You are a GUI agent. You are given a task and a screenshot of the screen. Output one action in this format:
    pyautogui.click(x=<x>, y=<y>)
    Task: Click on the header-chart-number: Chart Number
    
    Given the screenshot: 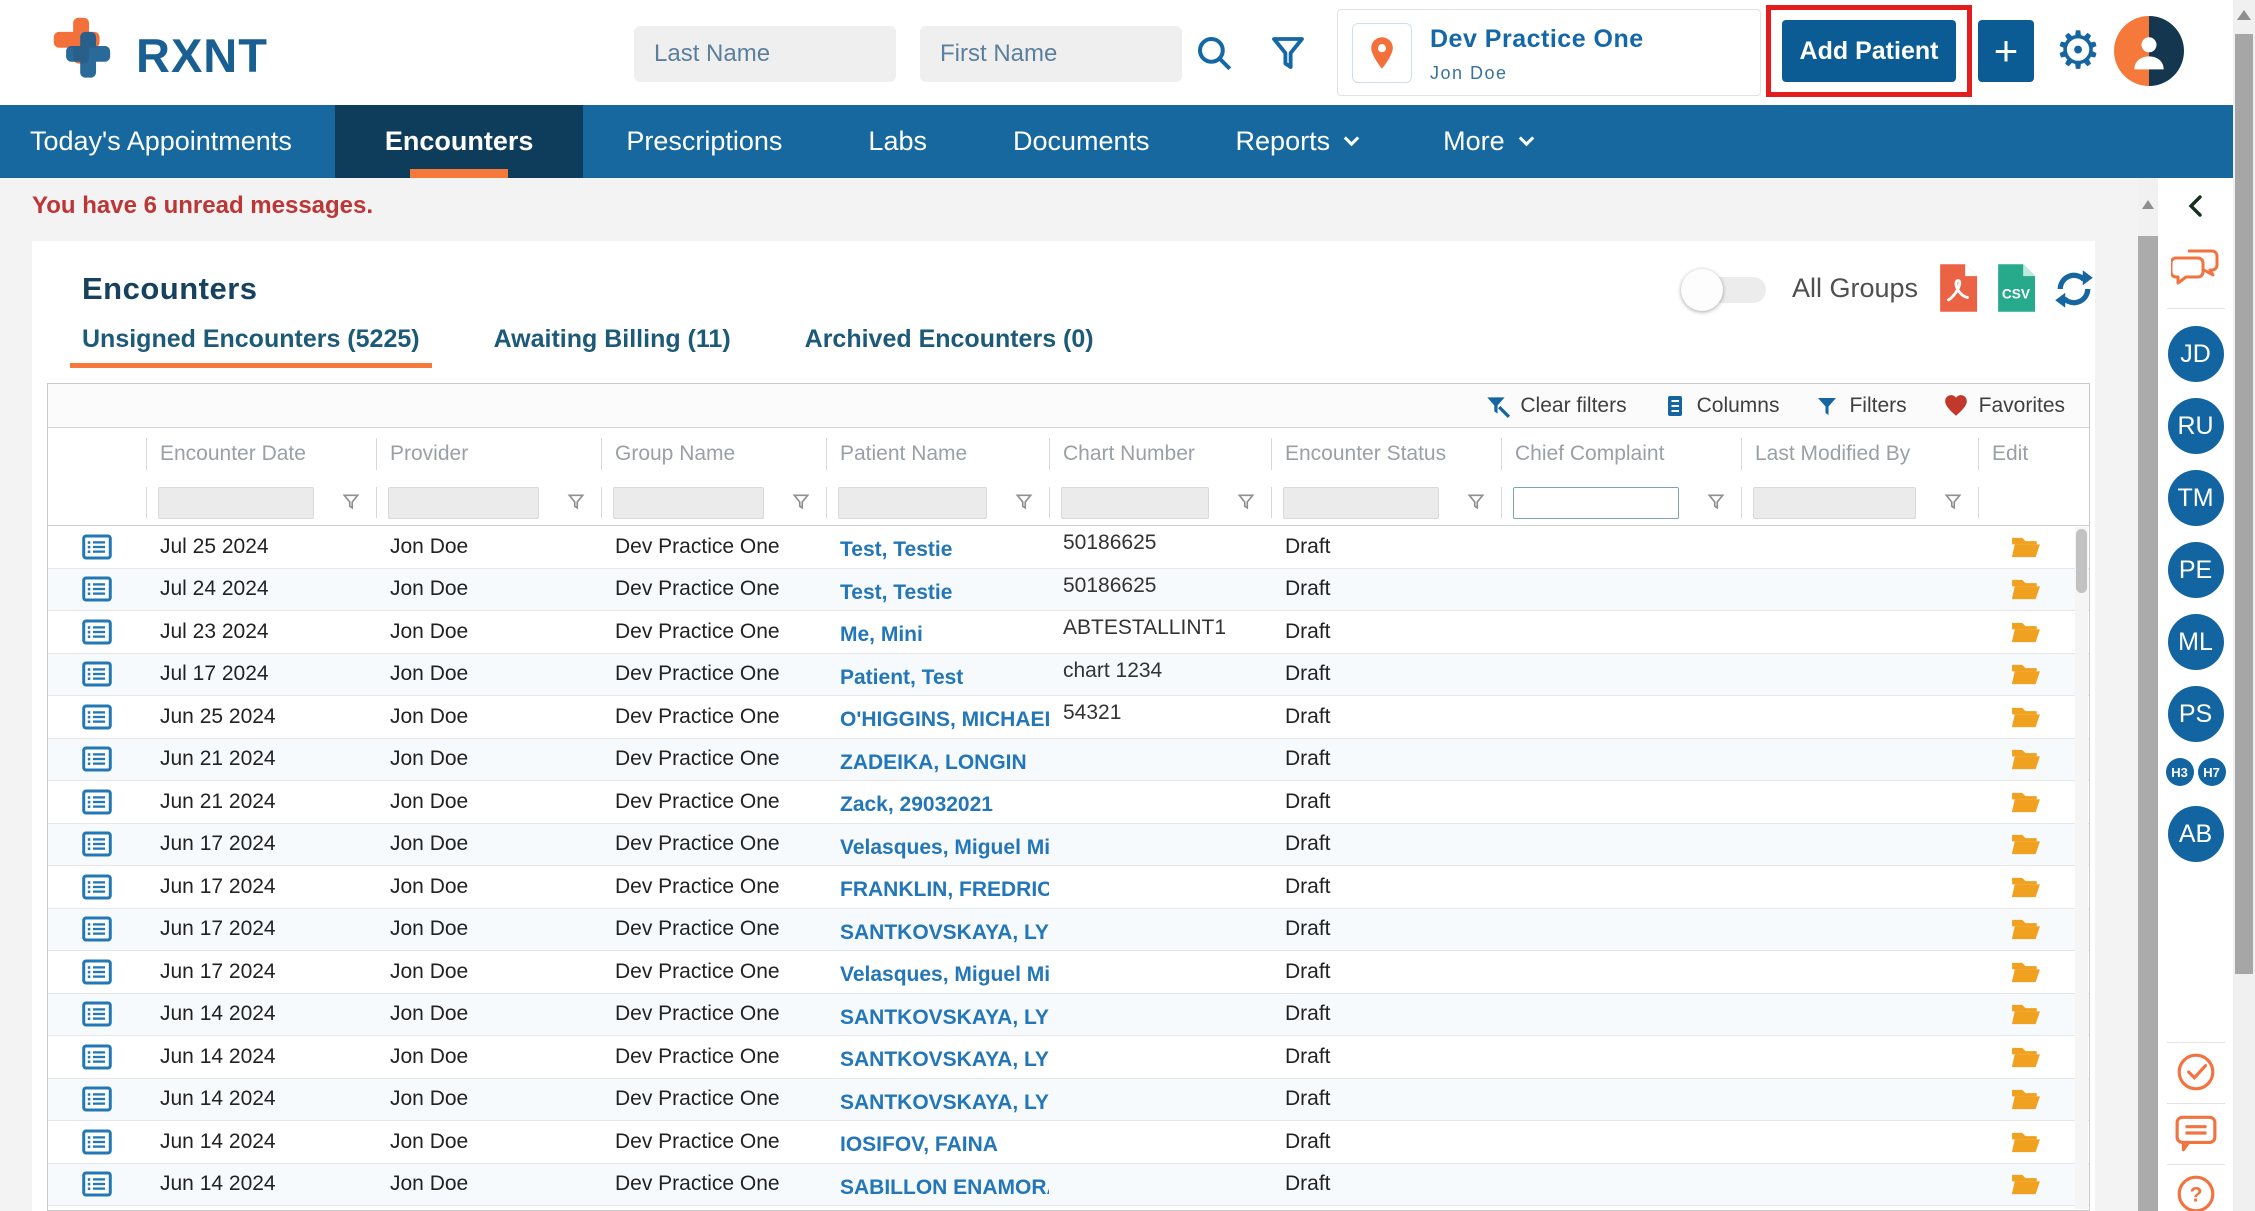 What is the action you would take?
    pyautogui.click(x=1160, y=454)
    